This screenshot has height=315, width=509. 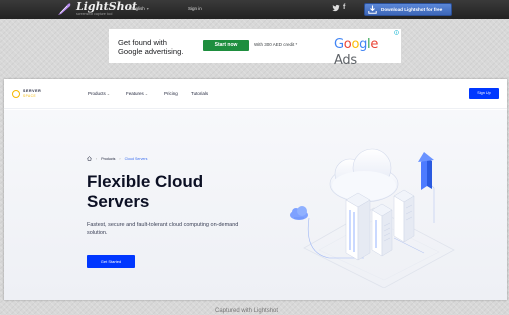 I want to click on home-icon, so click(x=89, y=158).